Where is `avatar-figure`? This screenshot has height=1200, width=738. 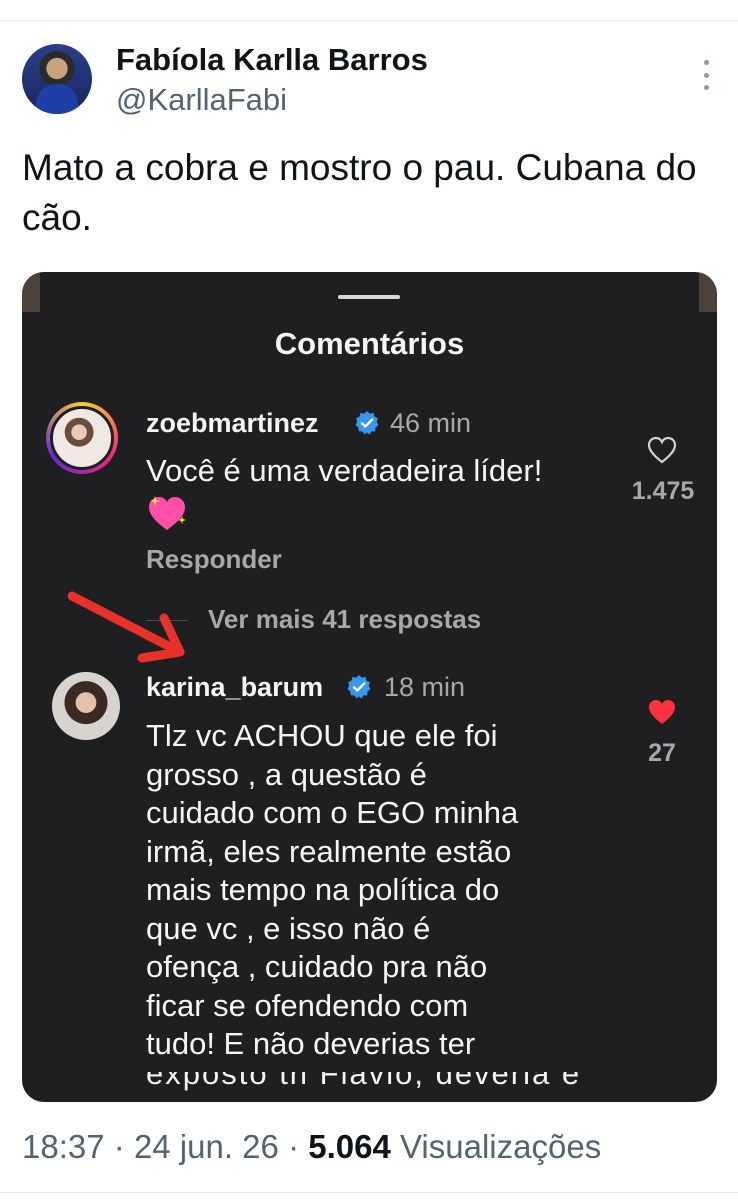 avatar-figure is located at coordinates (57, 99).